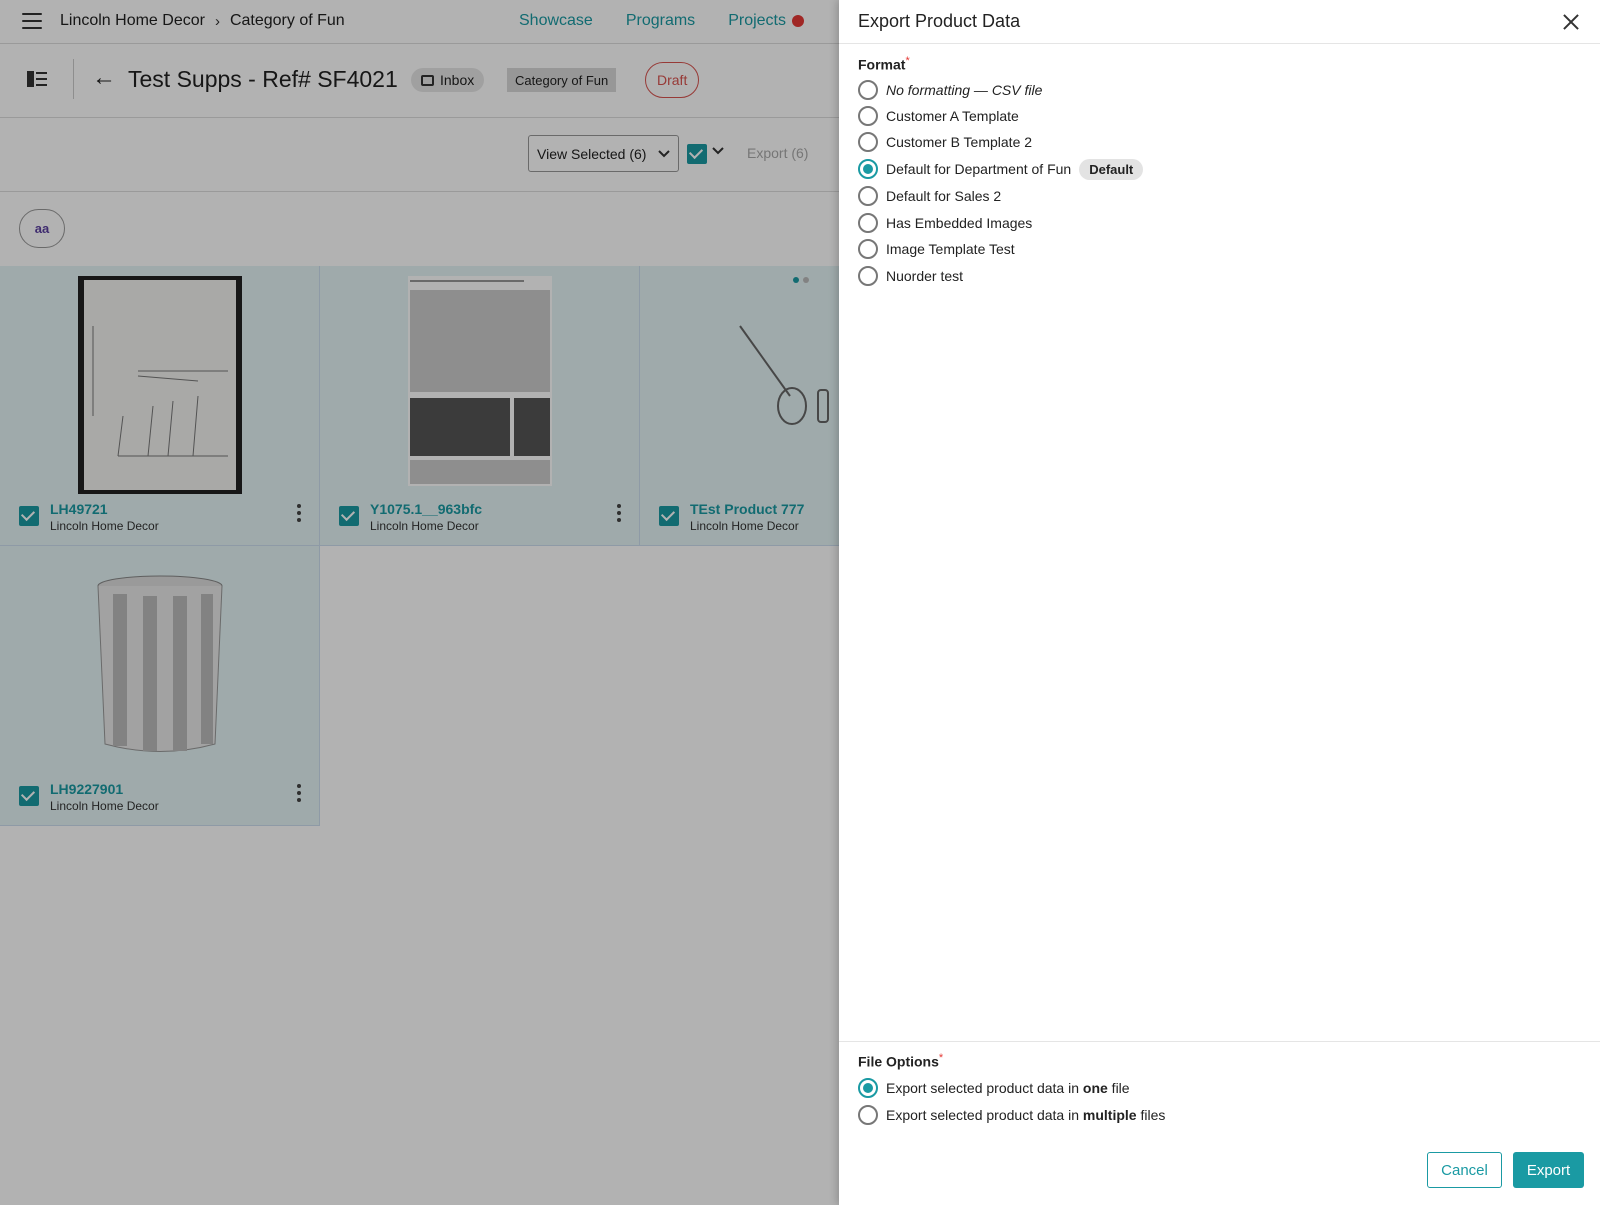 This screenshot has height=1205, width=1600. I want to click on format-option: Customer A Template, so click(938, 116).